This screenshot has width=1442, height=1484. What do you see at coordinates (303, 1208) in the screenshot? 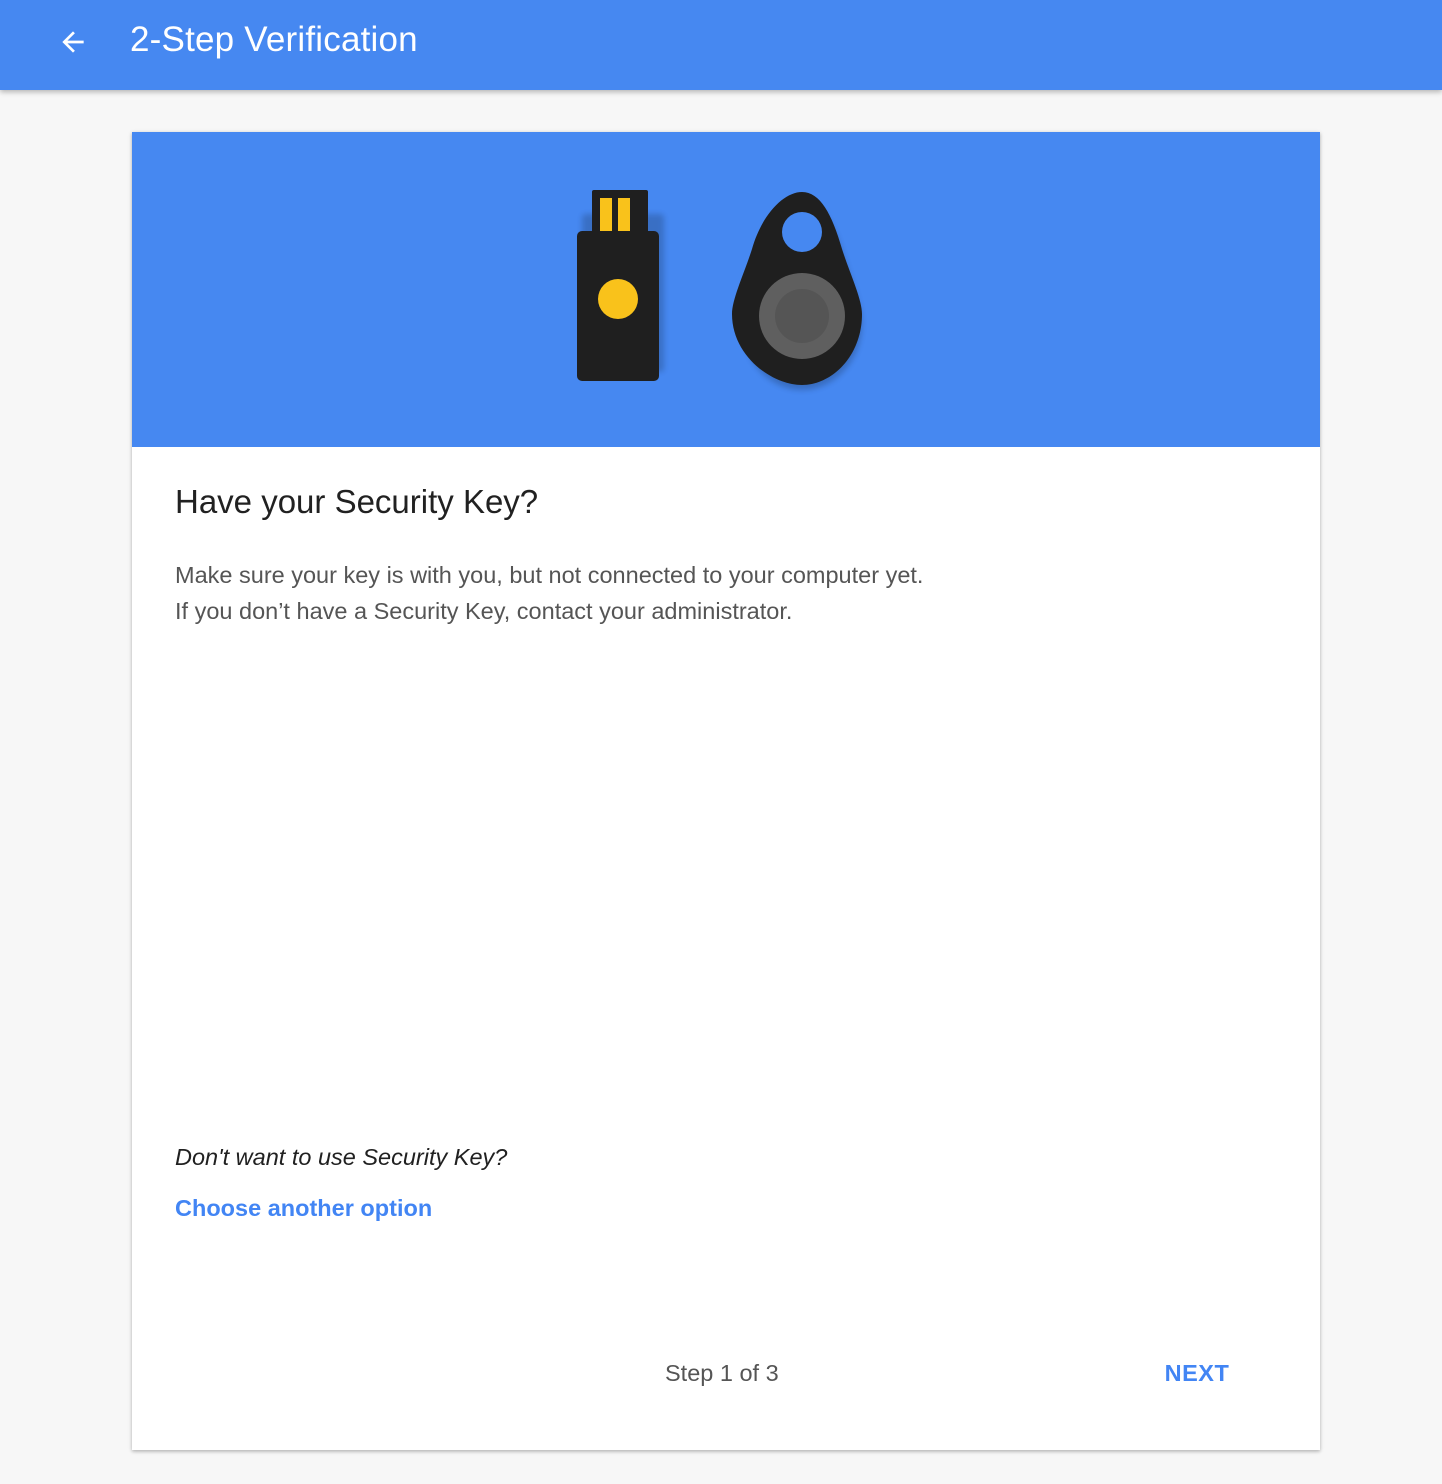
I see `choose-another-option-link: Choose another option` at bounding box center [303, 1208].